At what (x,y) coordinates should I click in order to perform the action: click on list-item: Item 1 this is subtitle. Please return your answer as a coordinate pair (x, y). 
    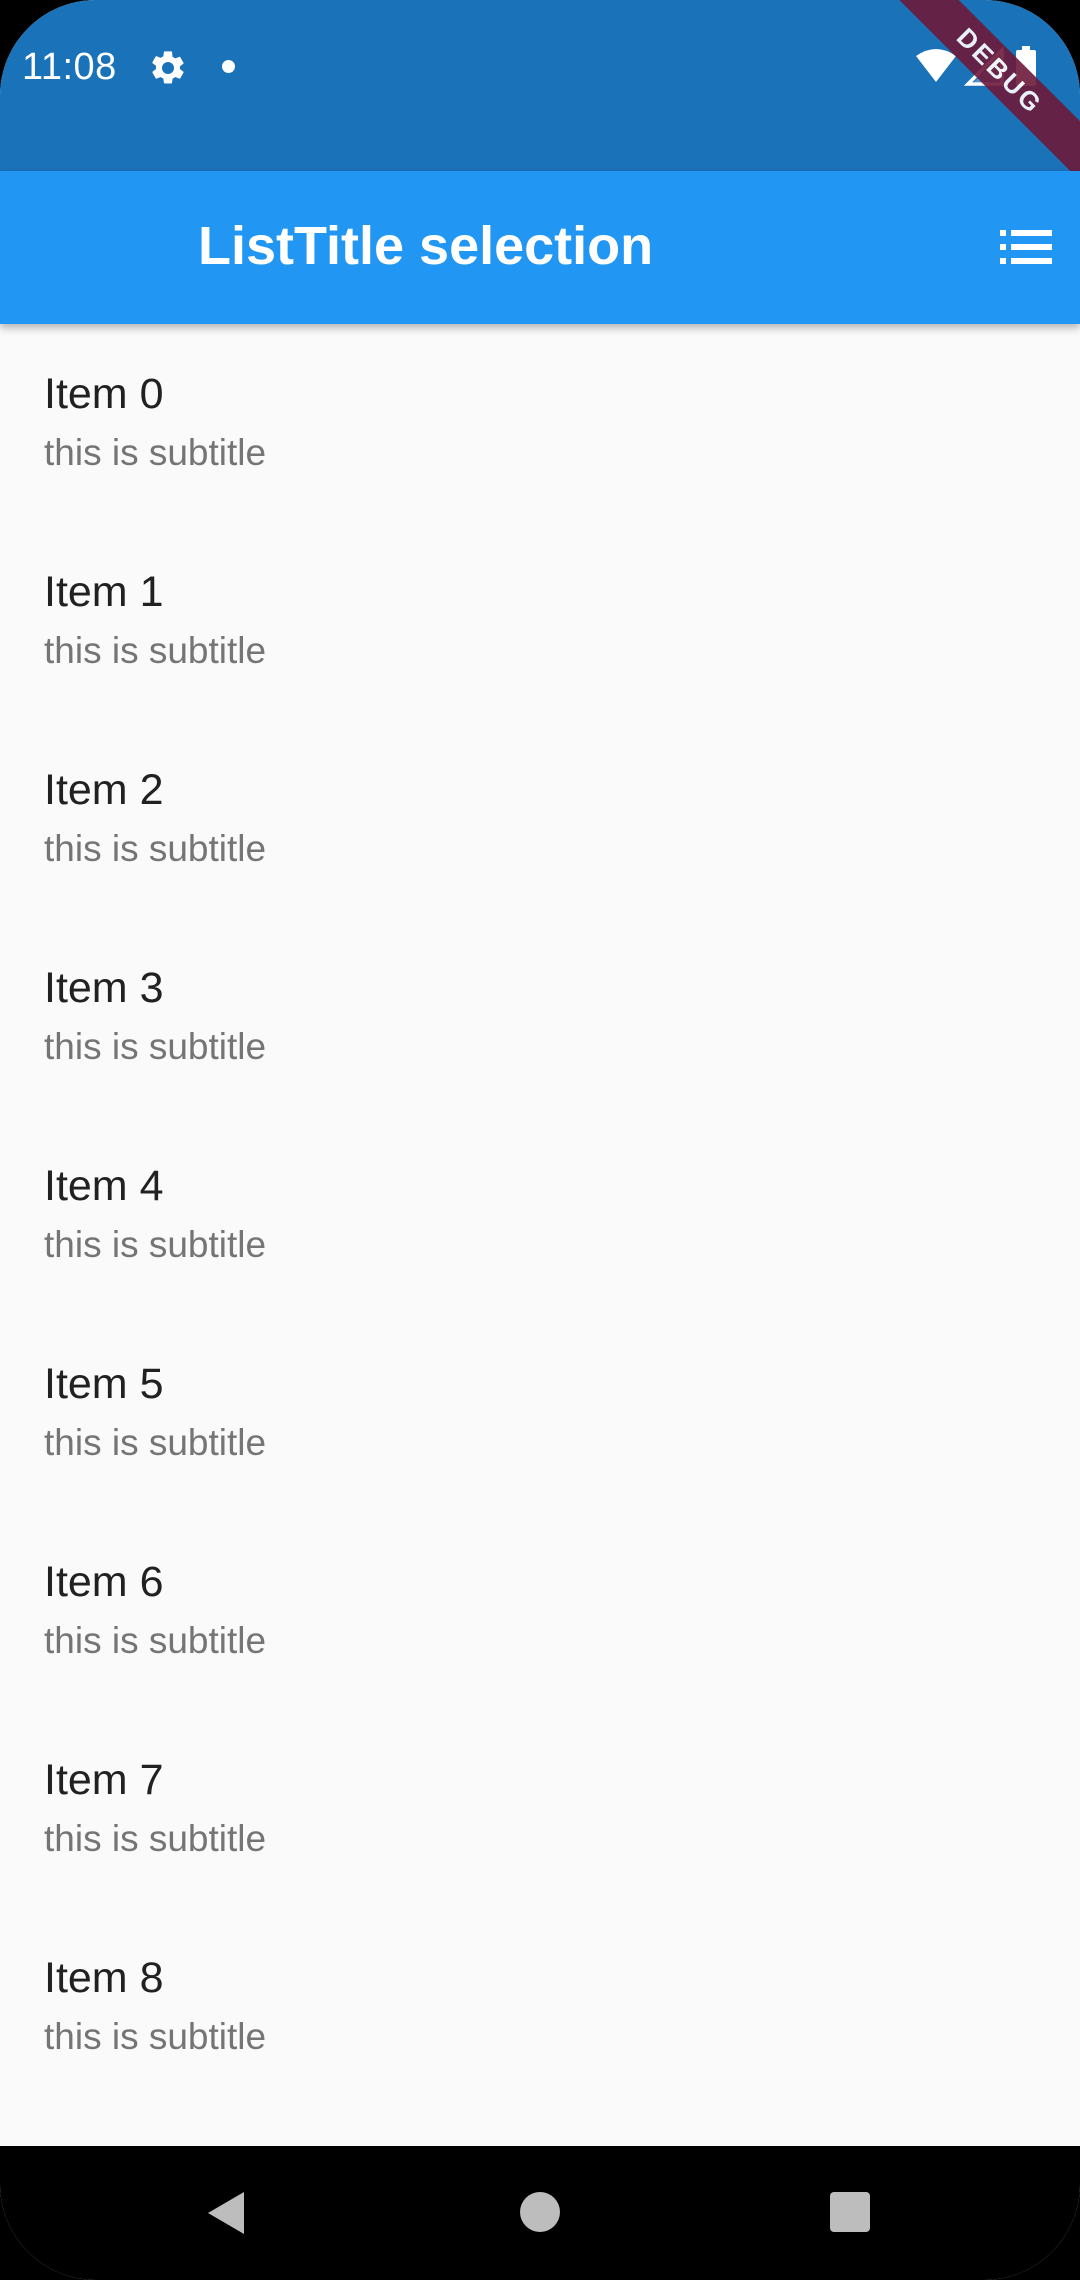
    Looking at the image, I should click on (540, 621).